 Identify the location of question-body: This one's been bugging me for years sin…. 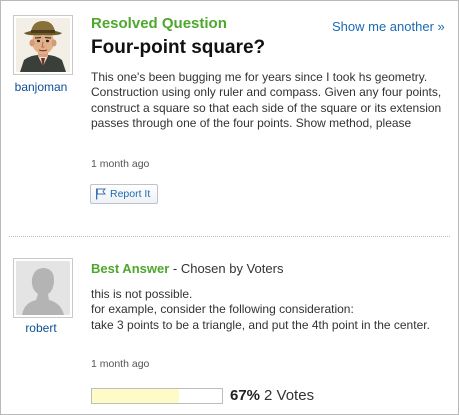
(266, 100).